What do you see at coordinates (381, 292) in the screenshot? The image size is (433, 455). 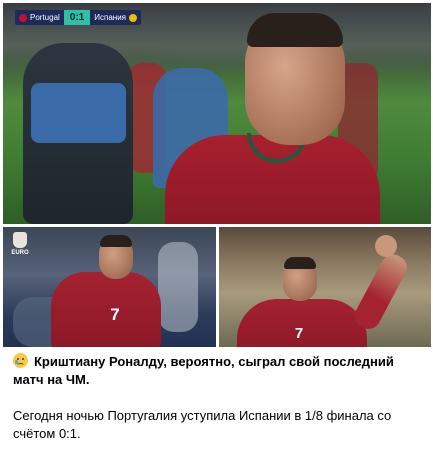 I see `raised-arm` at bounding box center [381, 292].